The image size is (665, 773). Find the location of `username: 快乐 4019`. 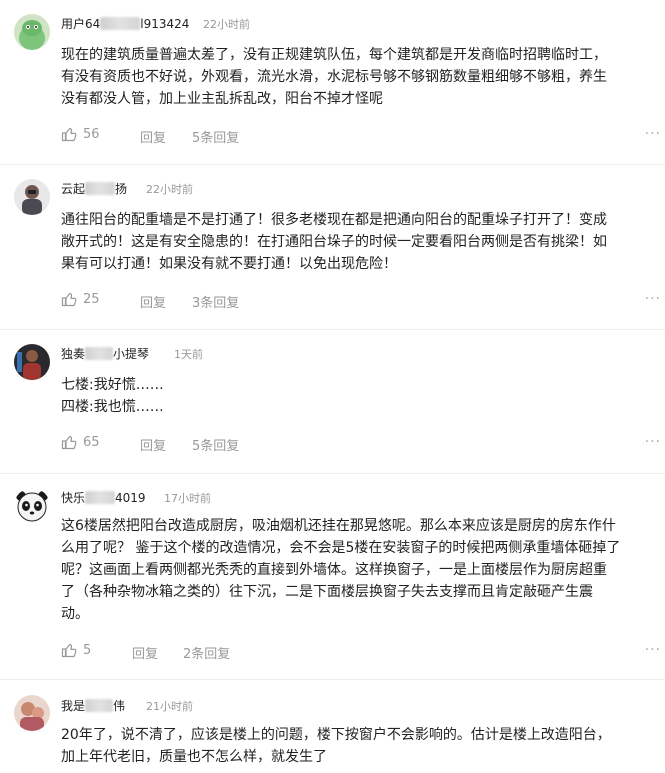

username: 快乐 4019 is located at coordinates (103, 497).